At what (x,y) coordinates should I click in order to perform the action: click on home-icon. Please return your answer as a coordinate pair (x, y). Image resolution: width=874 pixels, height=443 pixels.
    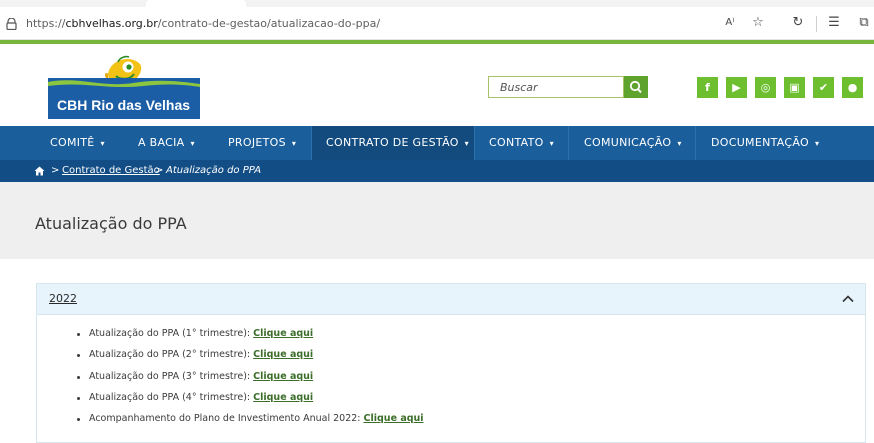
    Looking at the image, I should click on (39, 171).